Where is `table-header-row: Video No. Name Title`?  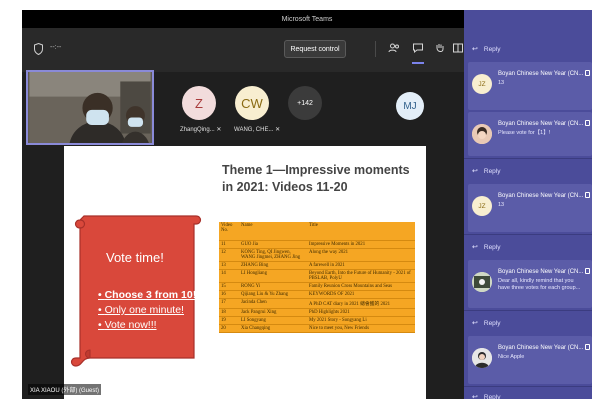
table-header-row: Video No. Name Title is located at coordinates (317, 231).